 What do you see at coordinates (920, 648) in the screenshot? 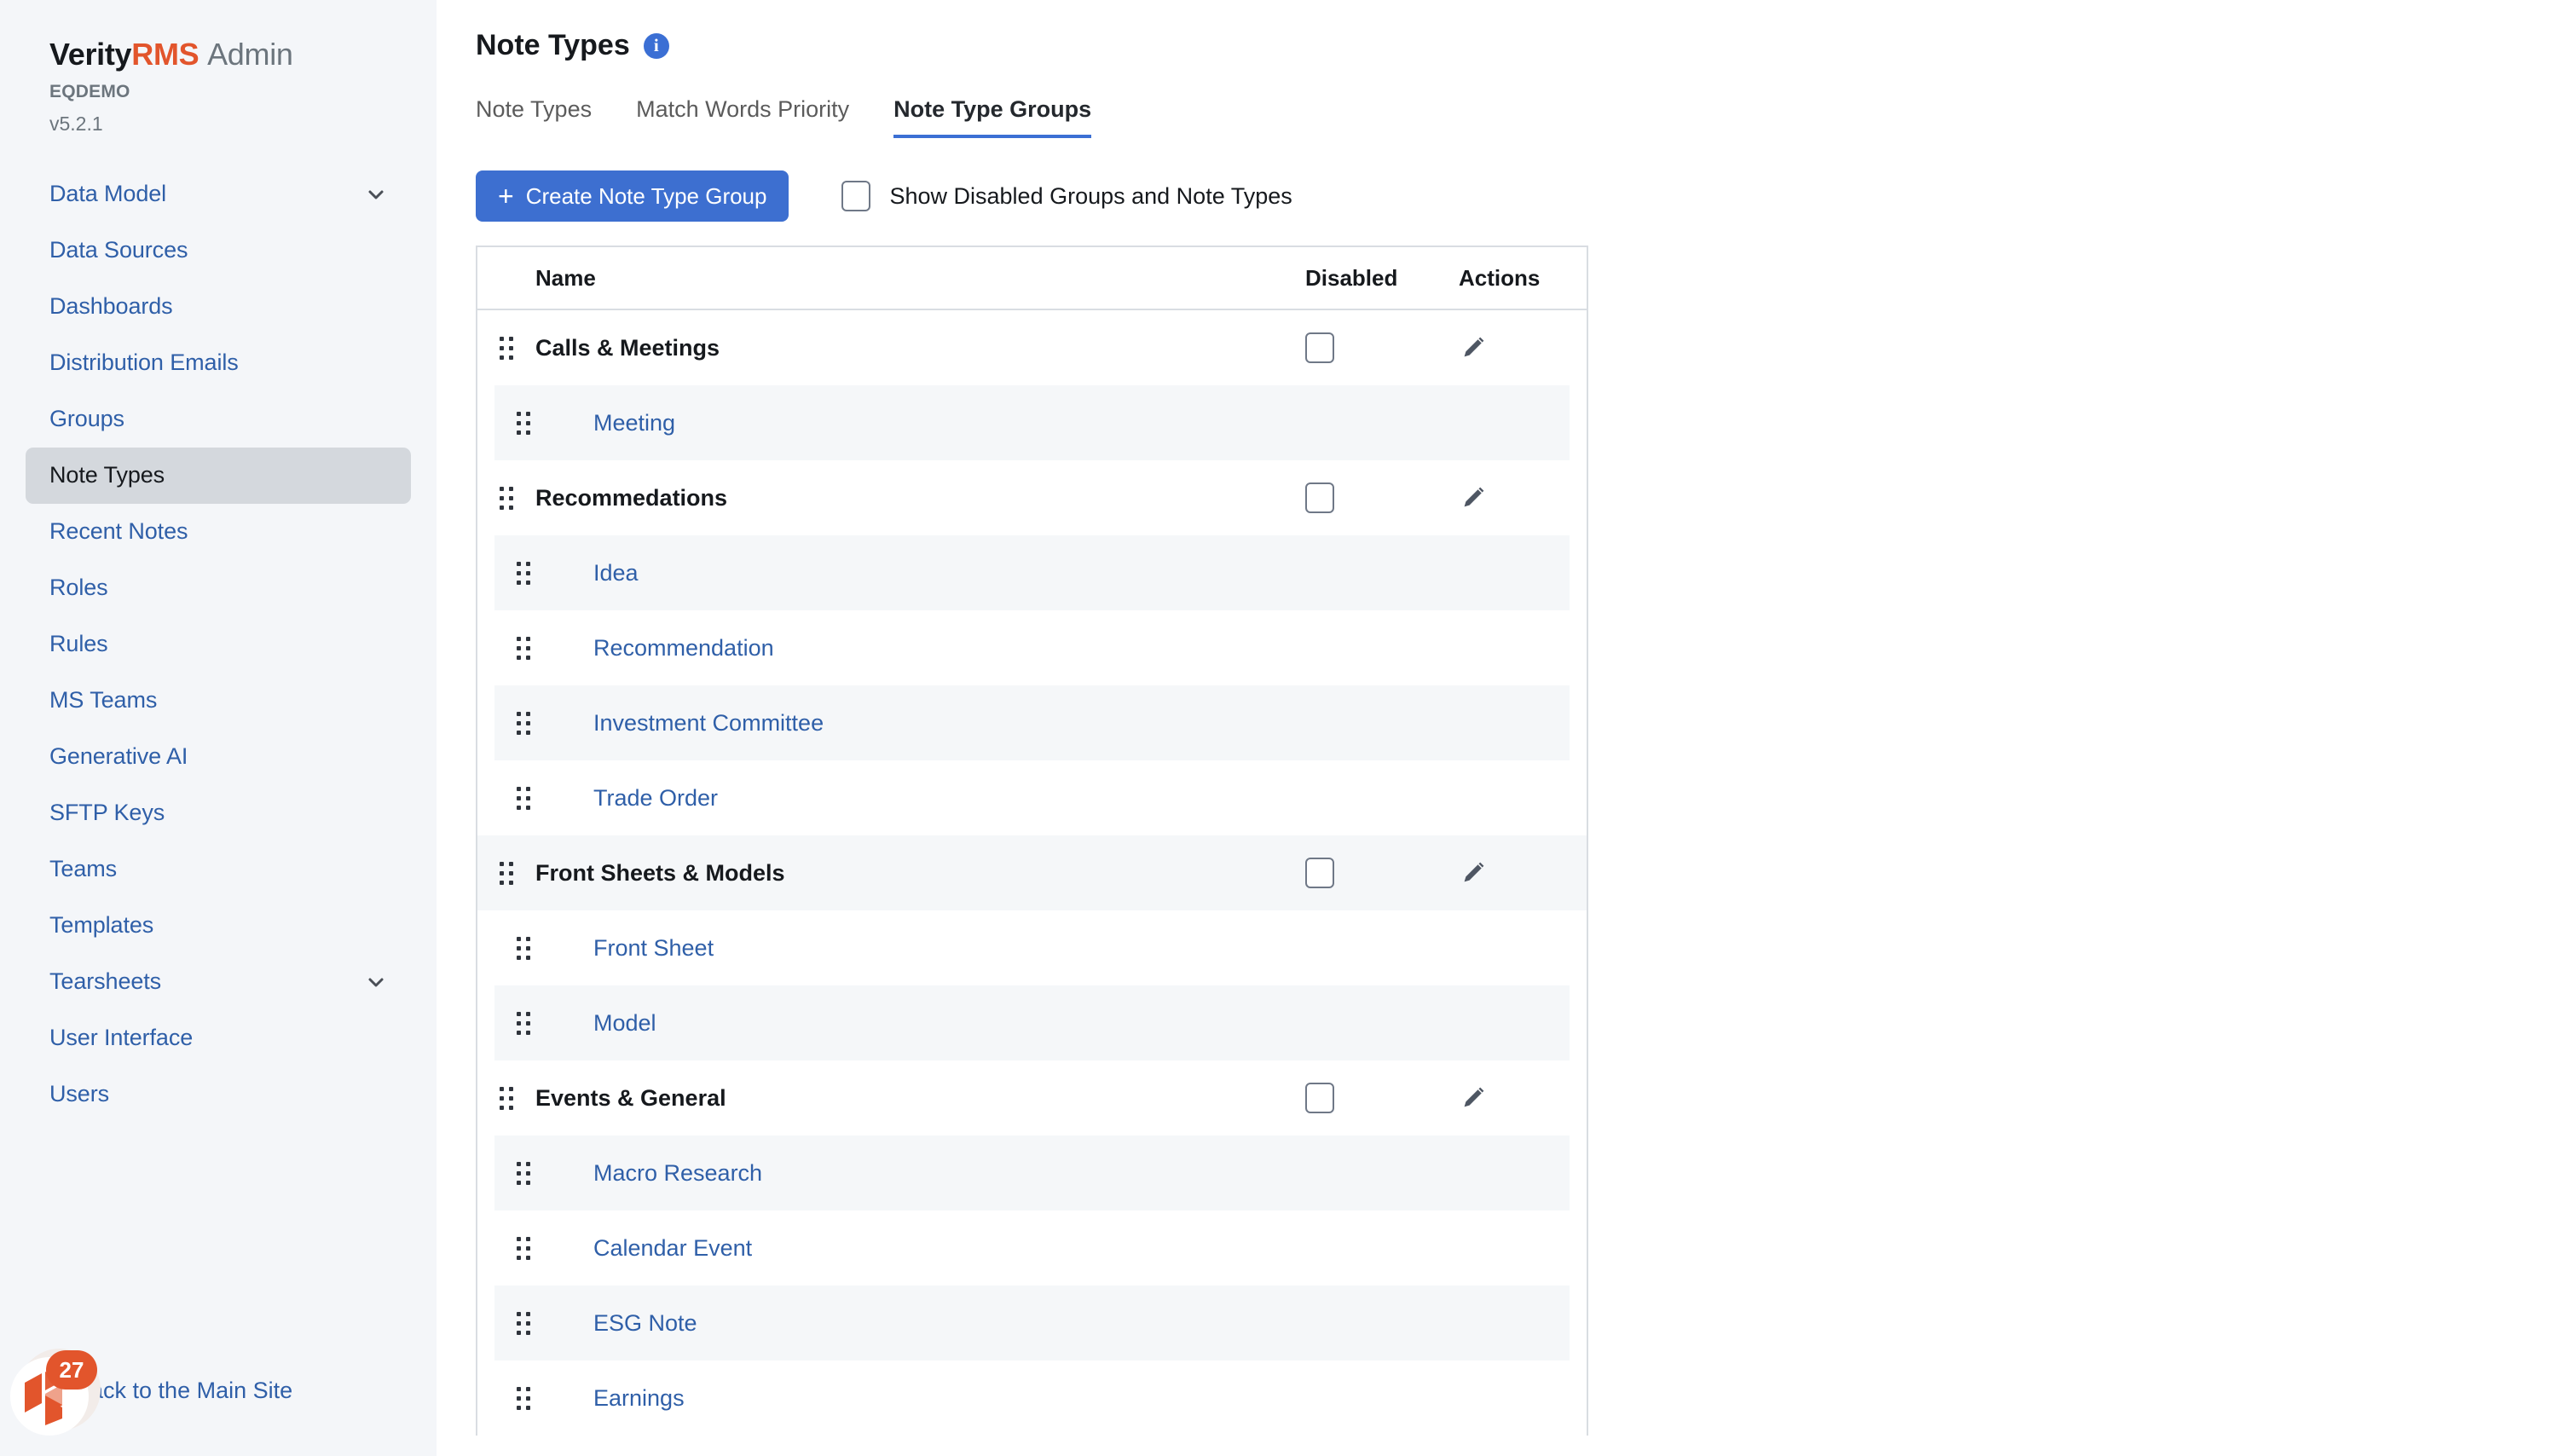
I see `note-type-name-cell: Recommendation` at bounding box center [920, 648].